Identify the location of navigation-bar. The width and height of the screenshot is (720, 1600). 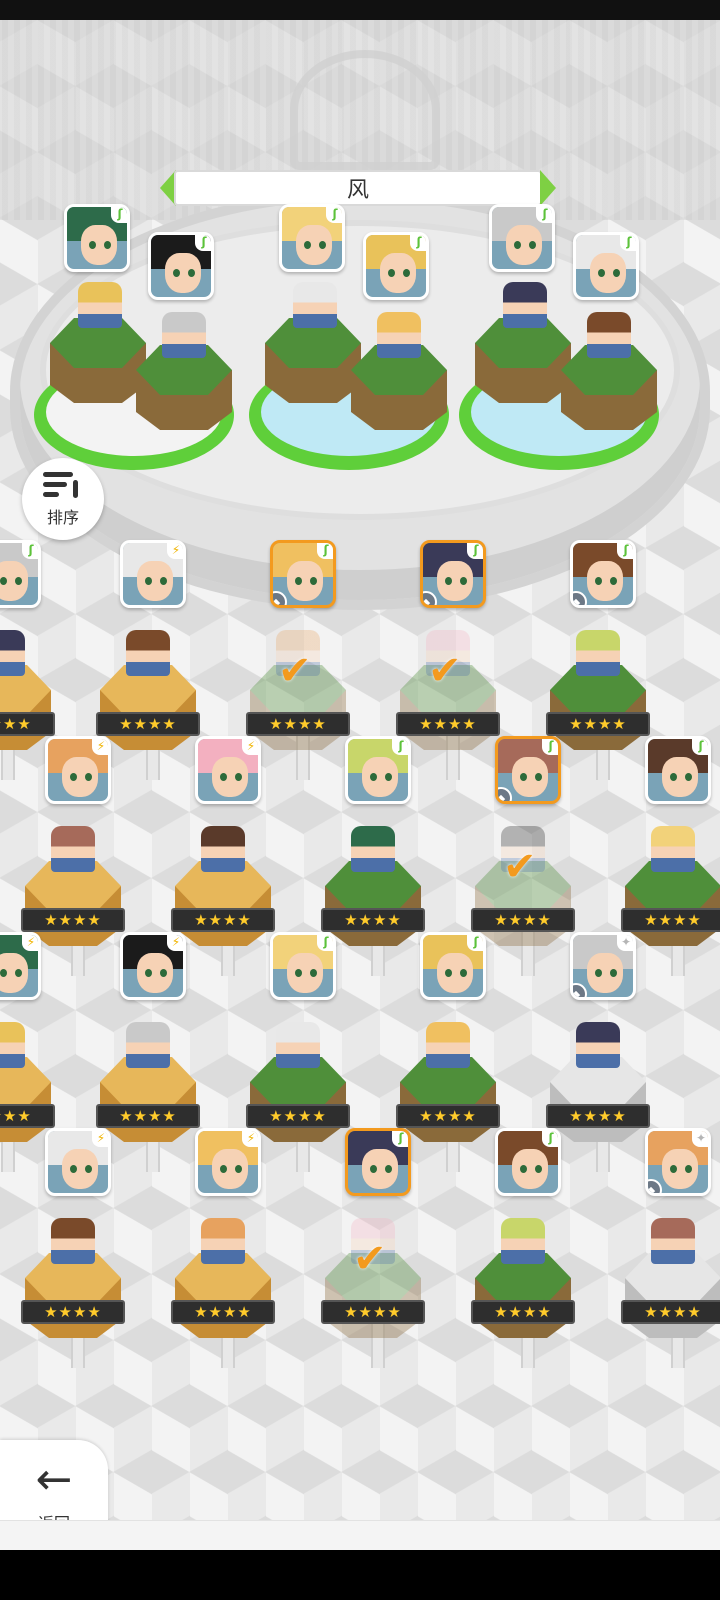
(360, 1575).